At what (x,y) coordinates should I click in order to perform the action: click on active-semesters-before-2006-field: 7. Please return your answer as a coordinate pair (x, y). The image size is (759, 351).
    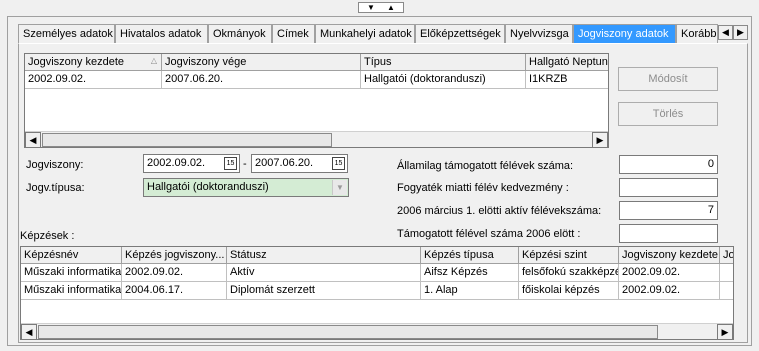
    Looking at the image, I should click on (668, 210).